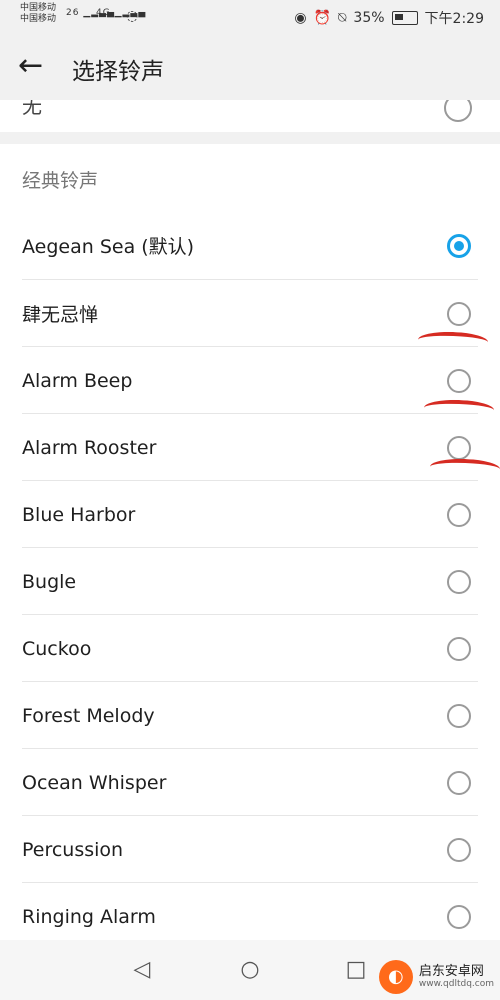  Describe the element at coordinates (77, 380) in the screenshot. I see `ringtone-label: Alarm Beep` at that location.